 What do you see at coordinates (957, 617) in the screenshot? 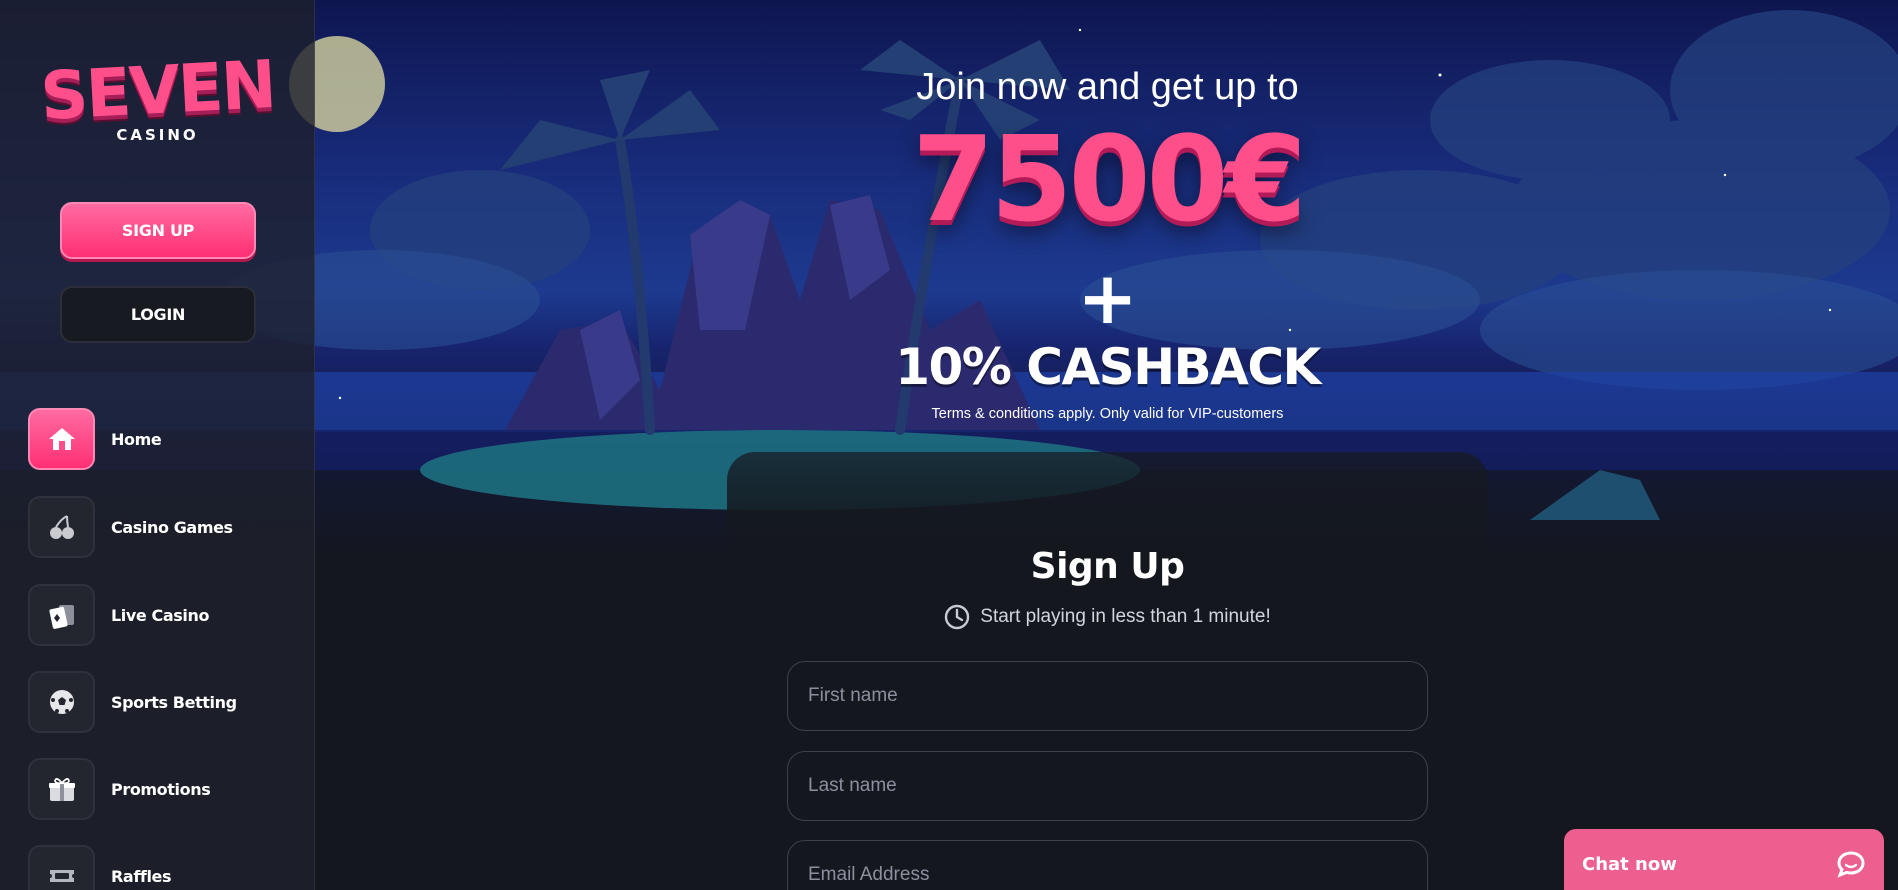
I see `clock-icon` at bounding box center [957, 617].